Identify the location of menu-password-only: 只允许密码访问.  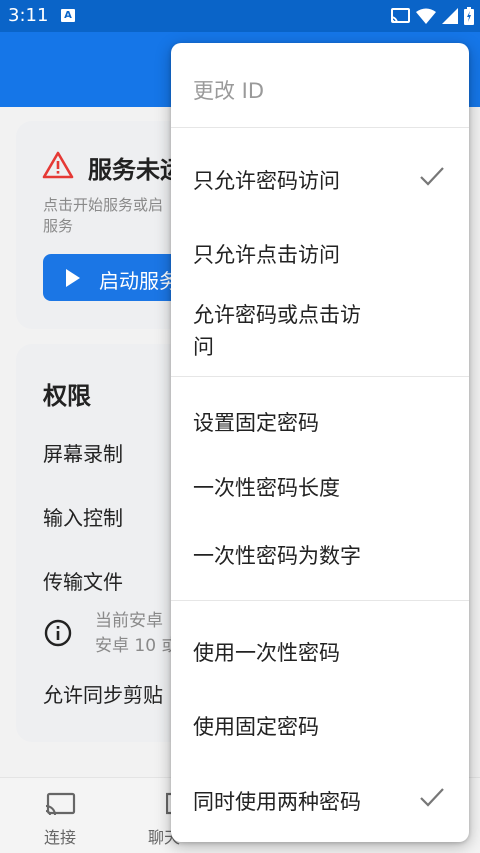
(266, 180).